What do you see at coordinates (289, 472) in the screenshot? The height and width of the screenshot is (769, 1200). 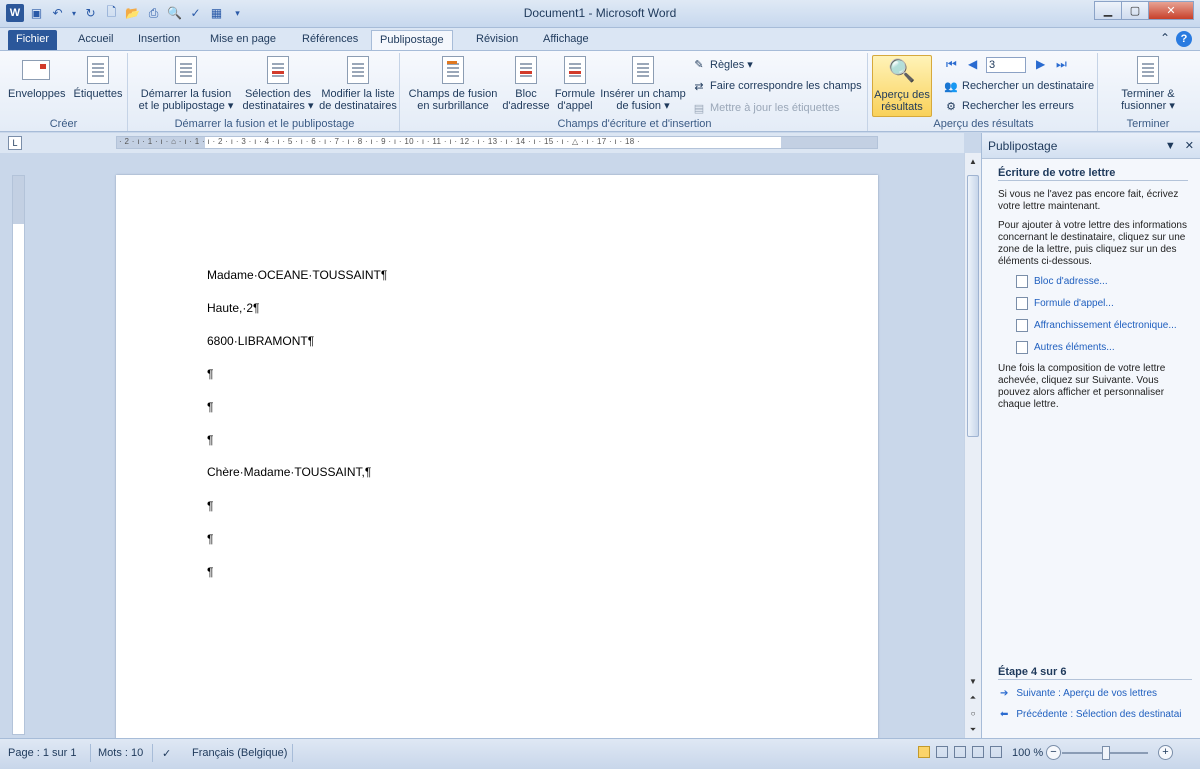 I see `paragraph-7: Chère·Madame·TOUSSAINT,¶` at bounding box center [289, 472].